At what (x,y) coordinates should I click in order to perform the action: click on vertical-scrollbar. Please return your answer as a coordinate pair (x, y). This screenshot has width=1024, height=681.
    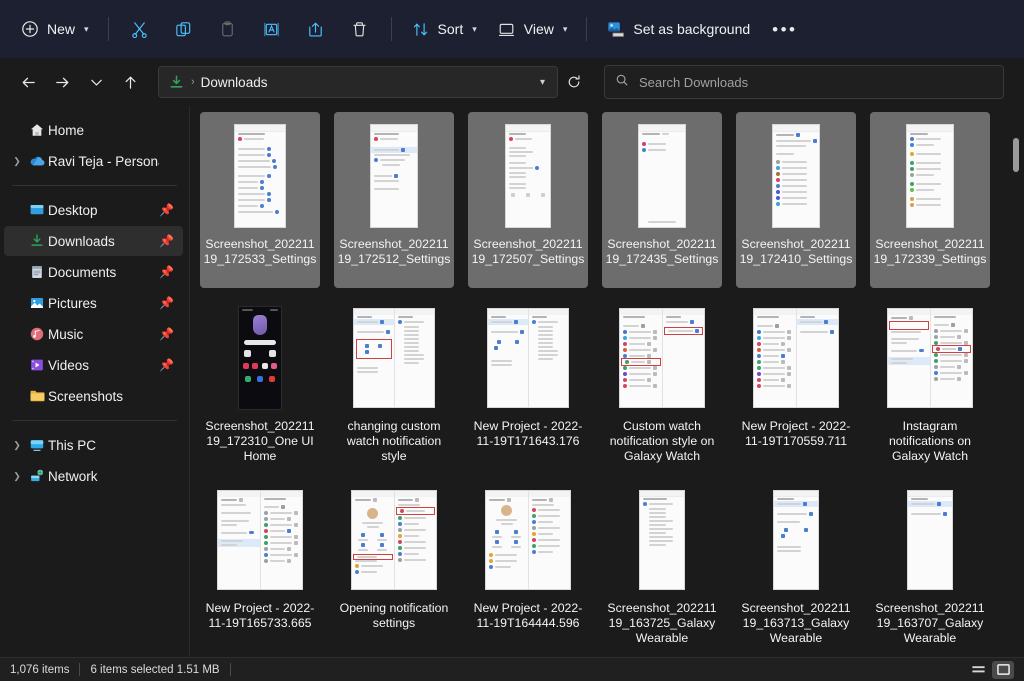
    Looking at the image, I should click on (1016, 381).